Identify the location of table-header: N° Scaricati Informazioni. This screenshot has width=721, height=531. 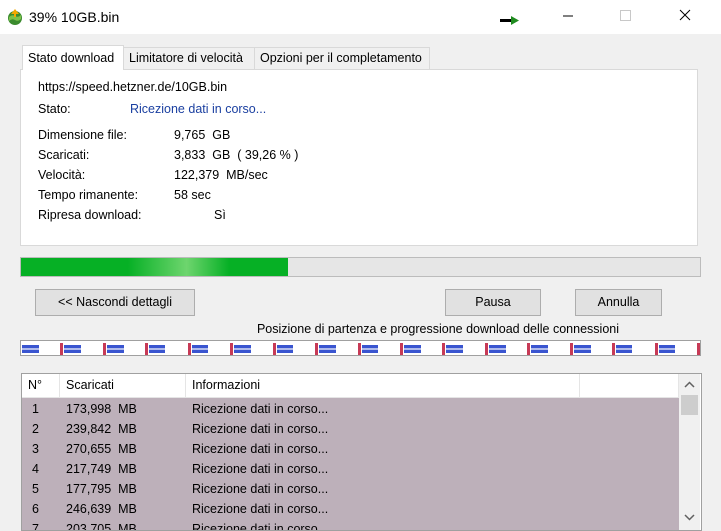
(350, 386).